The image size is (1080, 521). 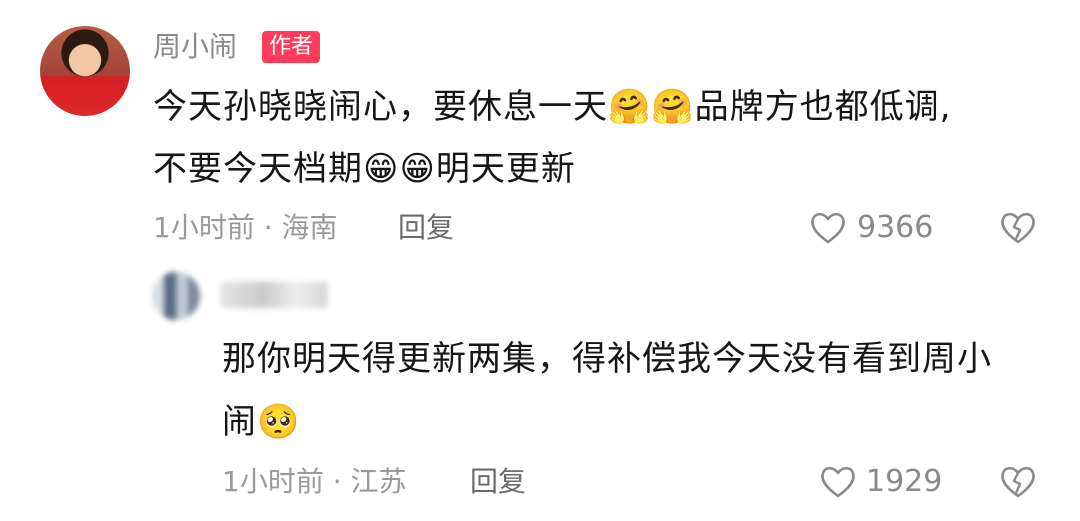 What do you see at coordinates (426, 228) in the screenshot?
I see `reply-button: 回复` at bounding box center [426, 228].